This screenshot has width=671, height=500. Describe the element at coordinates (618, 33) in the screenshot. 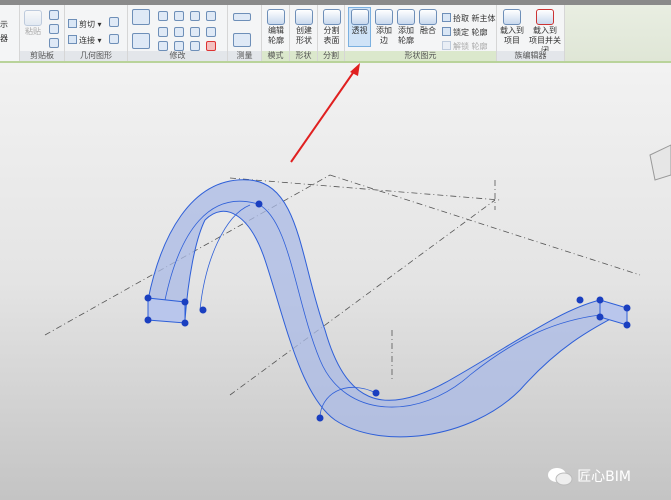

I see `ribbon-empty-area` at that location.